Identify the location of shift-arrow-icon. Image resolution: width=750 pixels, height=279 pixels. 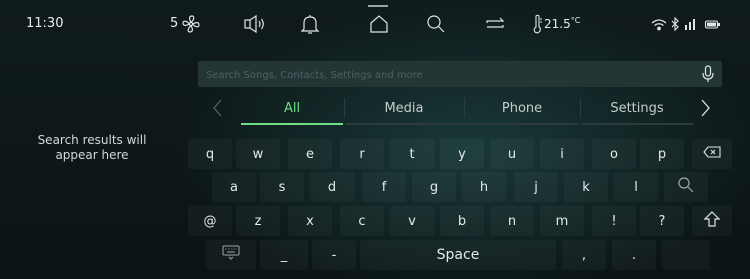
(712, 221).